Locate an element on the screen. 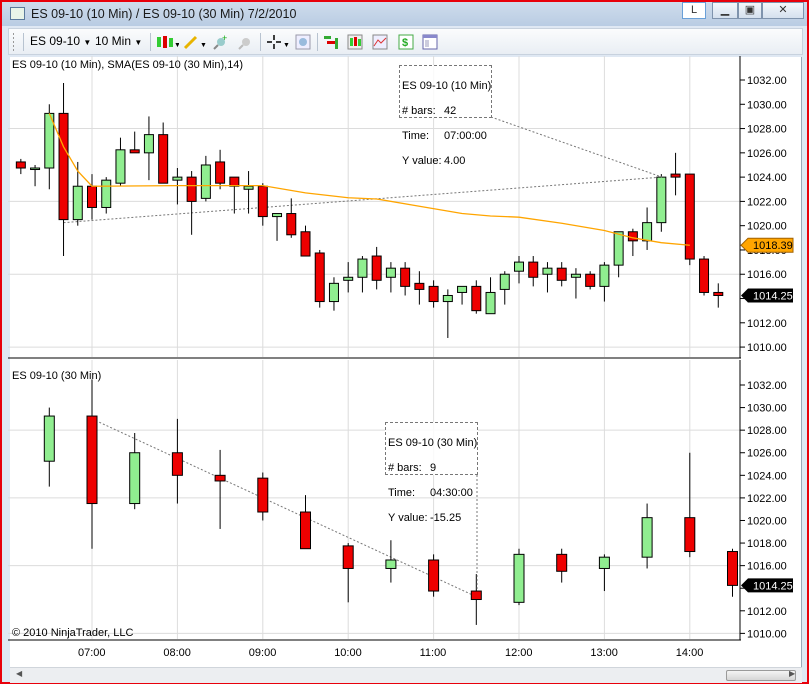  price-tick-label: 1018.00 is located at coordinates (767, 544).